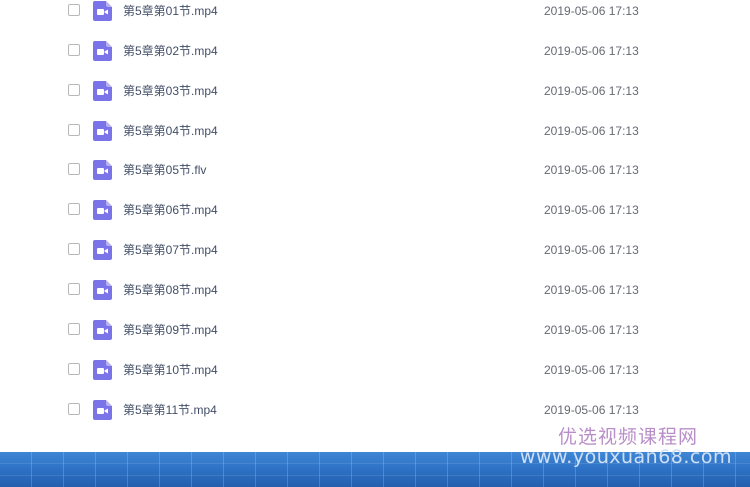  What do you see at coordinates (627, 437) in the screenshot?
I see `watermark-title: 优选视频课程网` at bounding box center [627, 437].